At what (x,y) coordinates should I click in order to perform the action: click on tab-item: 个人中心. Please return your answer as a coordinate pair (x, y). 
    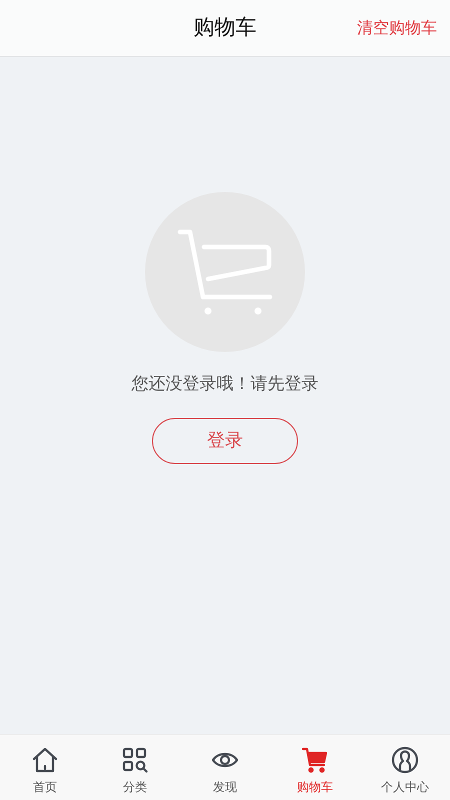
    Looking at the image, I should click on (405, 767).